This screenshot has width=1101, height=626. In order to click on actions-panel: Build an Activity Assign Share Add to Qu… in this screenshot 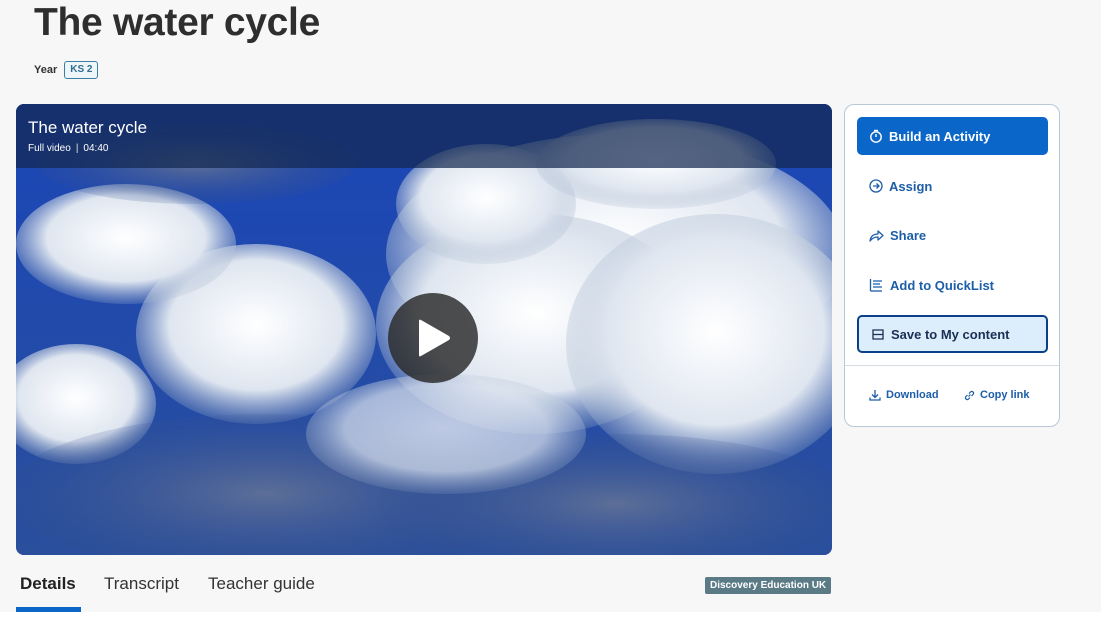, I will do `click(952, 265)`.